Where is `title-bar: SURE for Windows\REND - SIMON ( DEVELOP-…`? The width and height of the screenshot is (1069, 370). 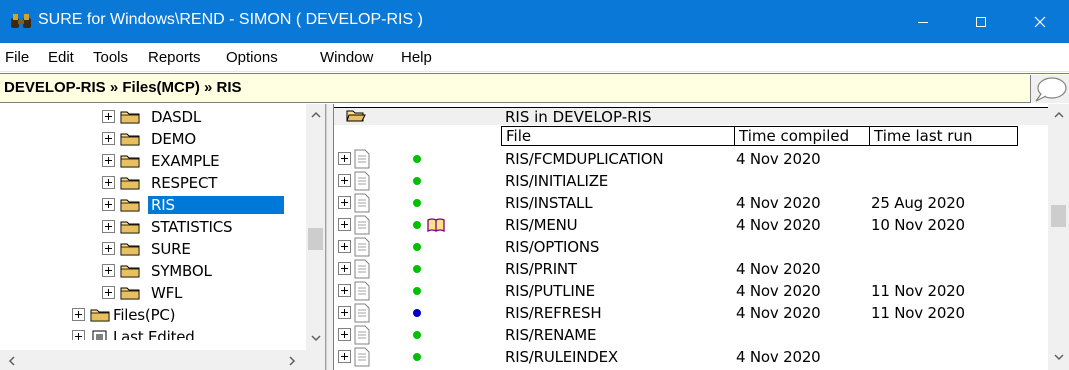 title-bar: SURE for Windows\REND - SIMON ( DEVELOP-… is located at coordinates (534, 21).